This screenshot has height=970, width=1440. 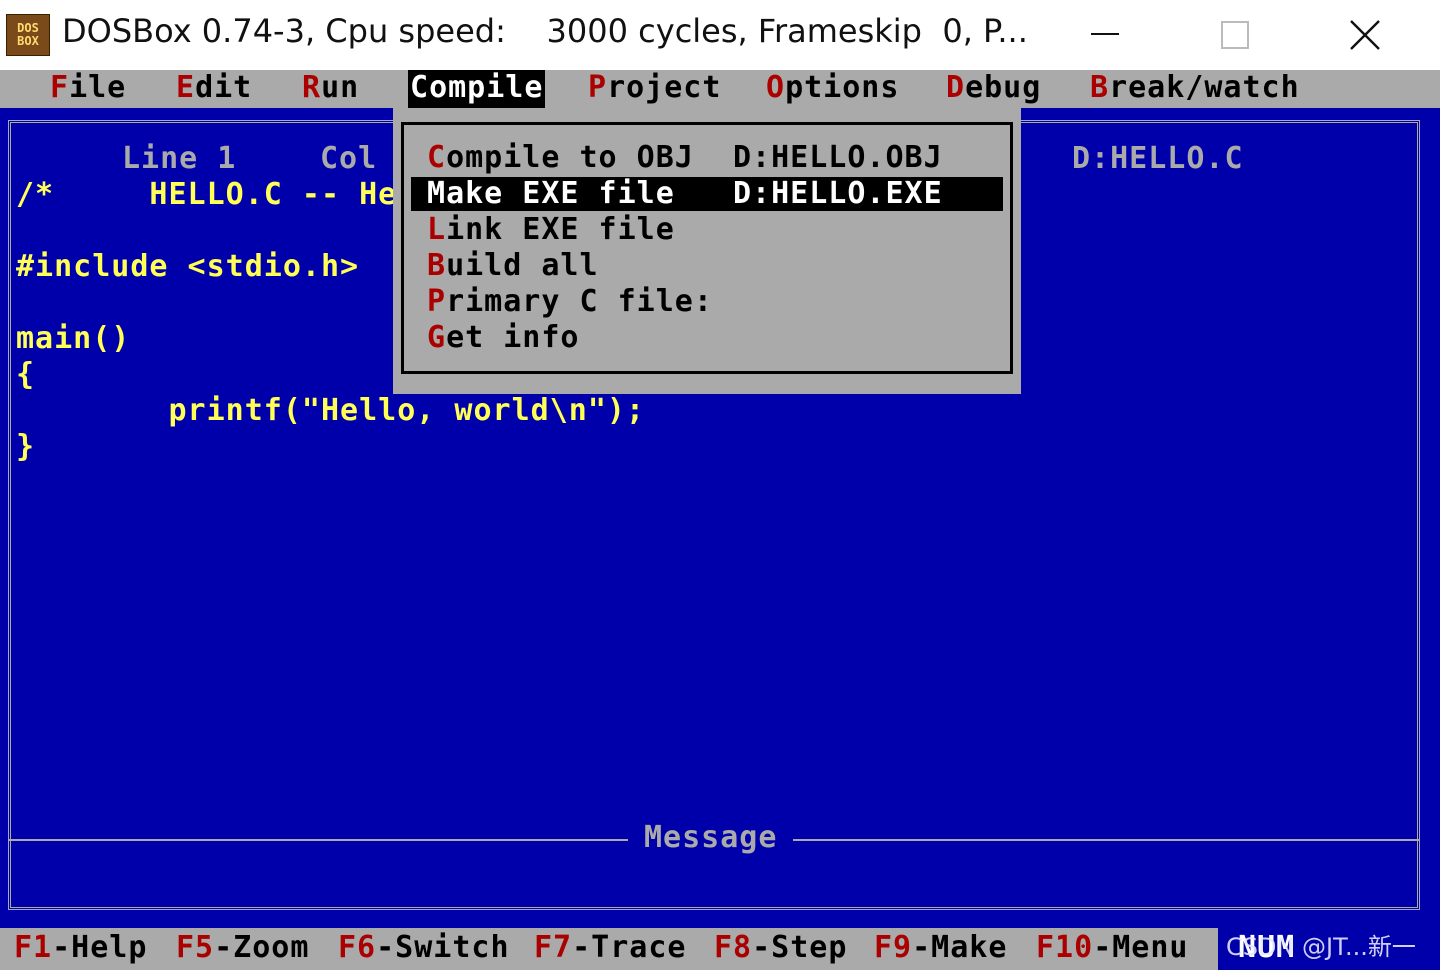 I want to click on fkey-key: F6, so click(x=357, y=947).